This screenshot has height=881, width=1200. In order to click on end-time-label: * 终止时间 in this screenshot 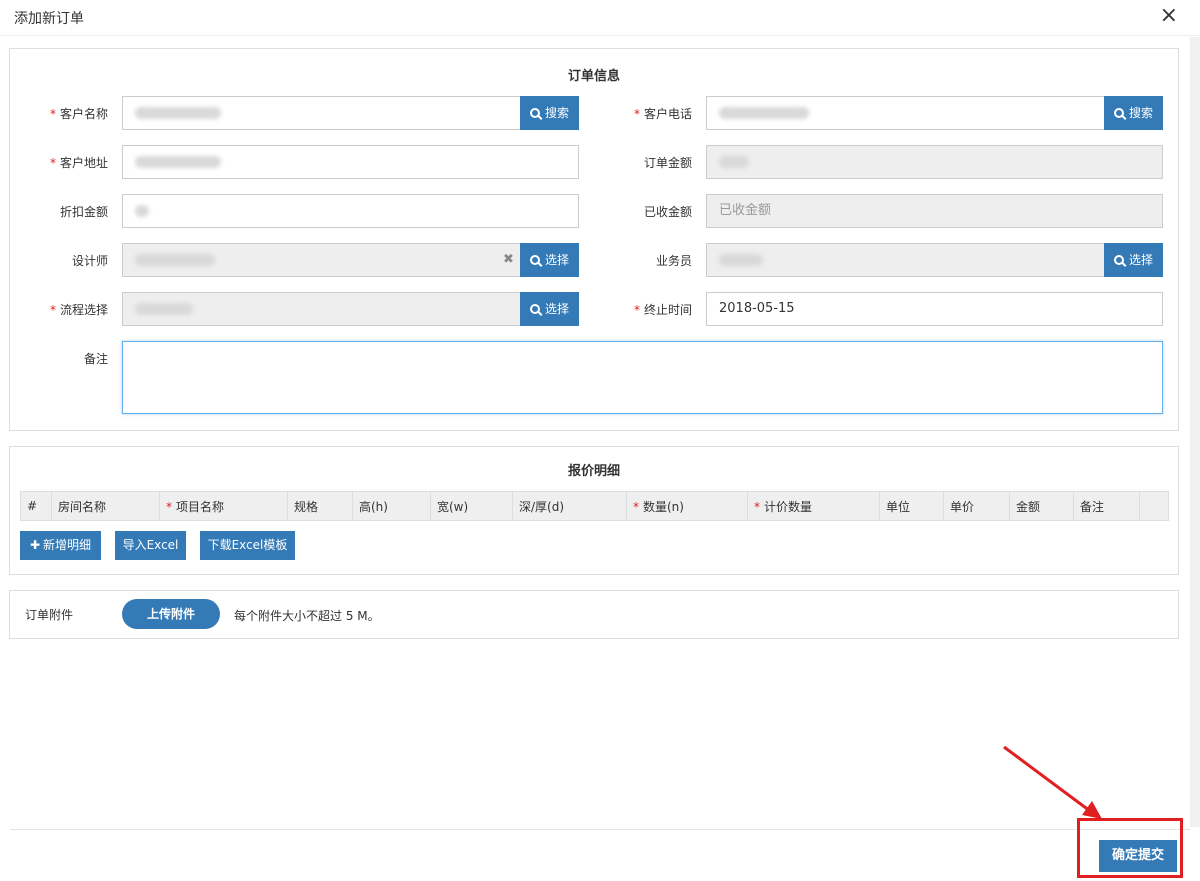, I will do `click(662, 310)`.